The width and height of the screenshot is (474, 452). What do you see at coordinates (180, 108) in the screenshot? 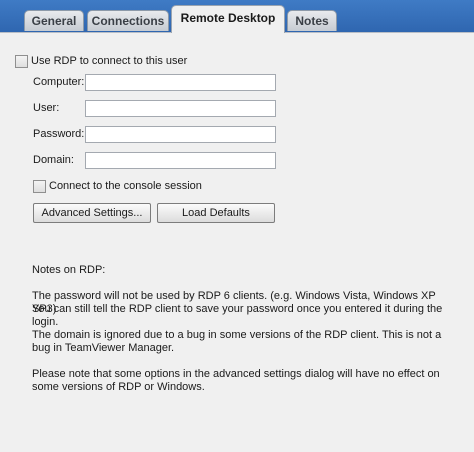
I see `user-field` at bounding box center [180, 108].